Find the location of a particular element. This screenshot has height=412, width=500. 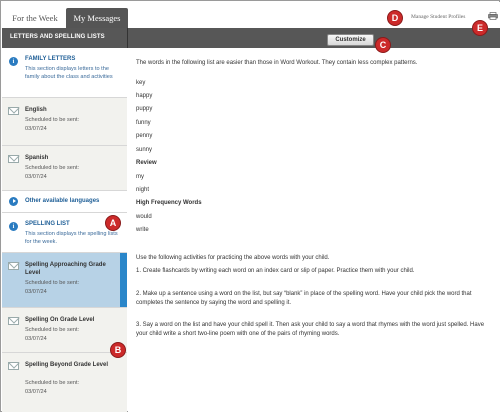

other-languages-link: Other available languages is located at coordinates (62, 201).